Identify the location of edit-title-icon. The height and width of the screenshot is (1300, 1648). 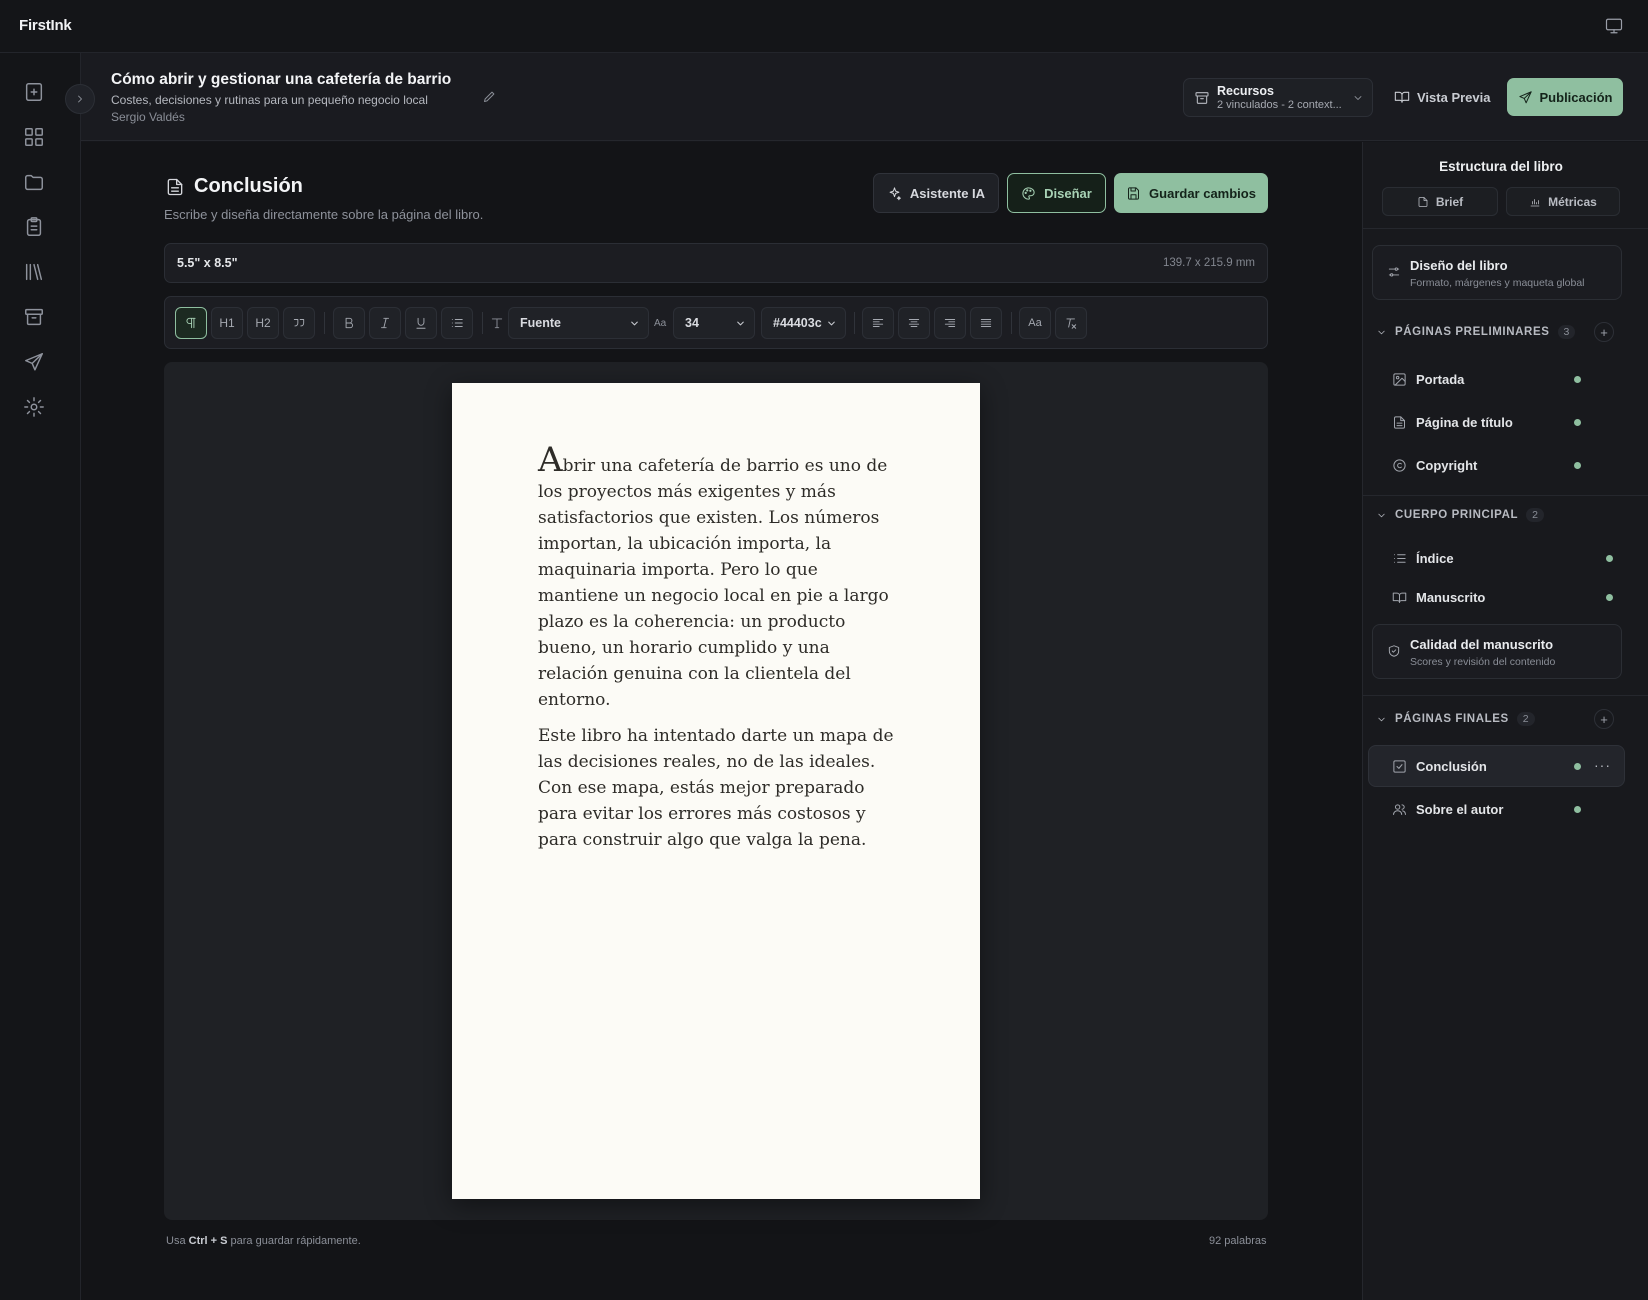
(489, 96).